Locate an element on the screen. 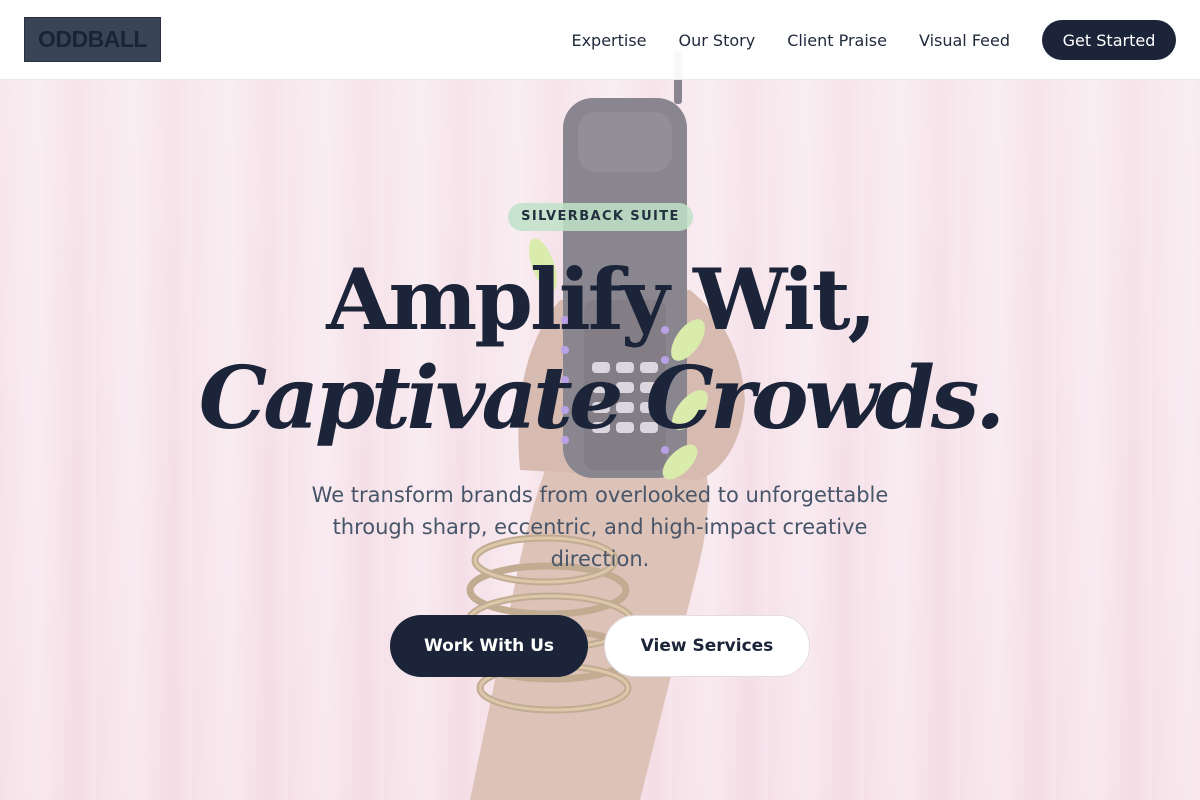 The image size is (1200, 800). nav-link-expertise: Expertise is located at coordinates (608, 40).